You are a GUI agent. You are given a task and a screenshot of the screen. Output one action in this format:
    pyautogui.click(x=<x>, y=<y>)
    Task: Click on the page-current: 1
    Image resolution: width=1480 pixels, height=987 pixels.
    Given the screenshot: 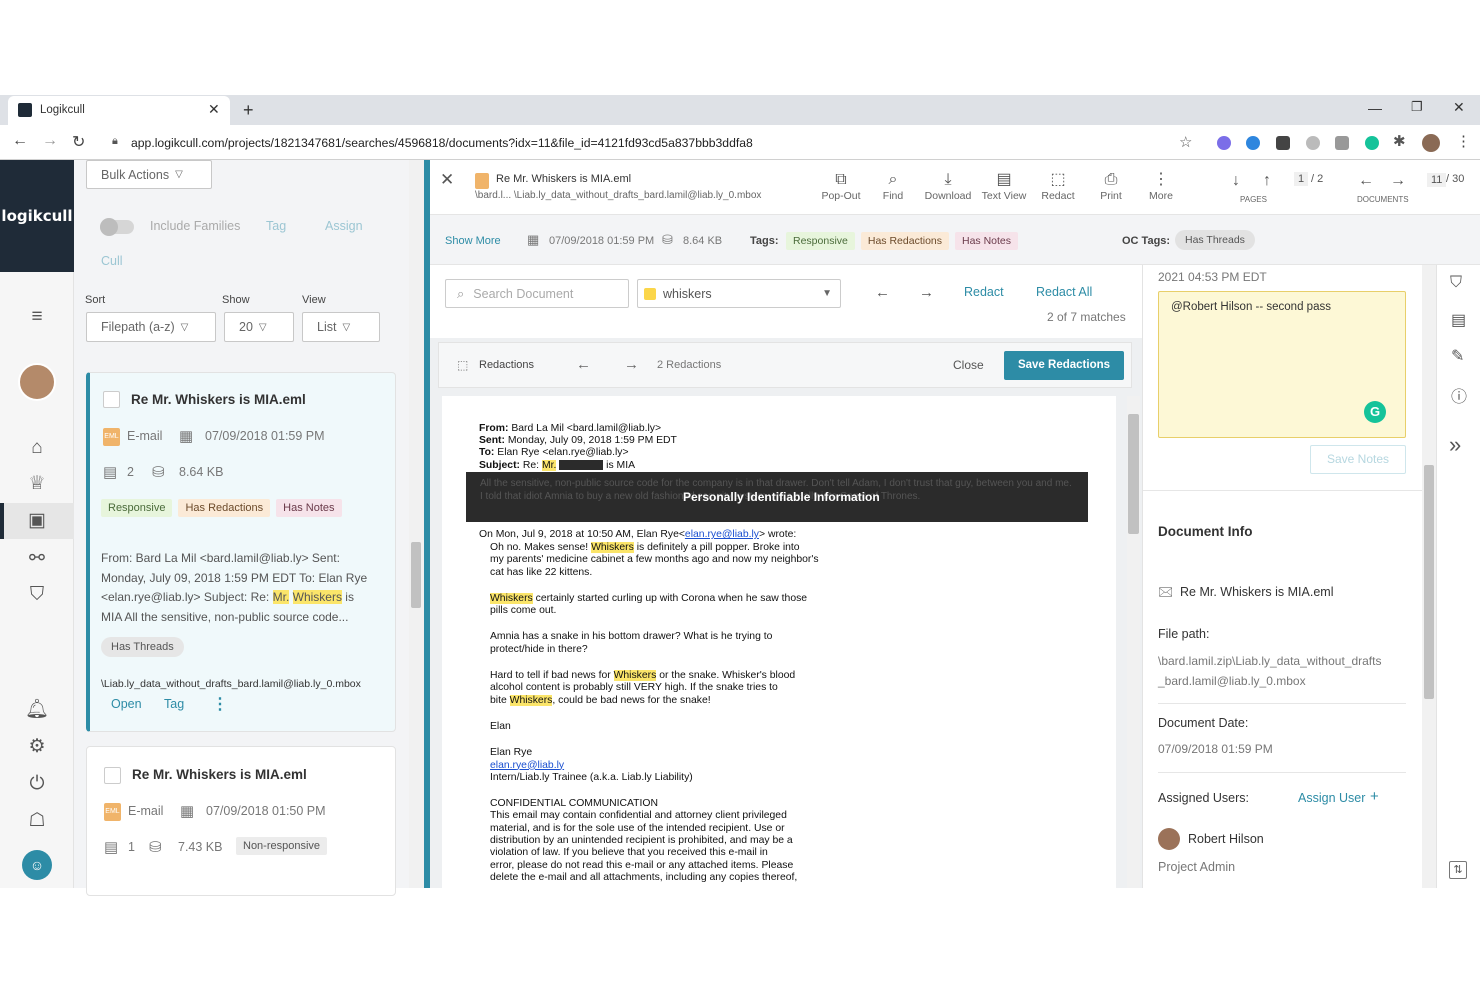 What is the action you would take?
    pyautogui.click(x=1301, y=179)
    